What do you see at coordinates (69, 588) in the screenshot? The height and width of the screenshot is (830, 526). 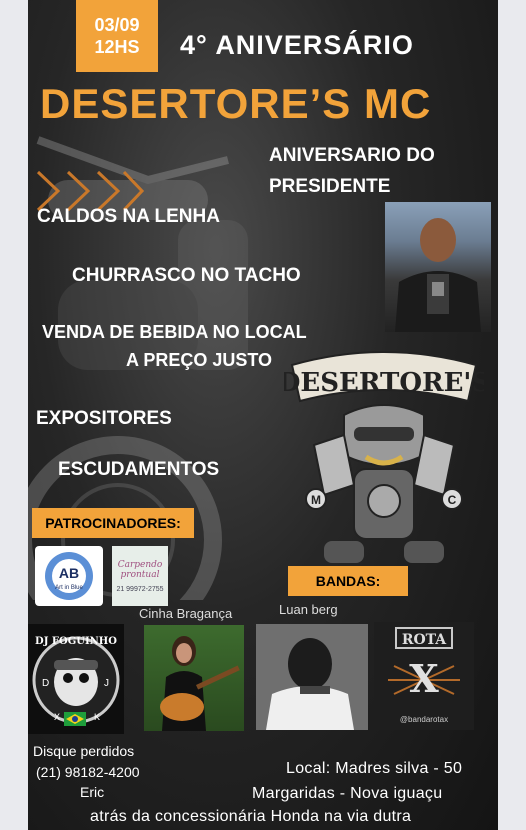 I see `sponsor1-text: Art in Blue` at bounding box center [69, 588].